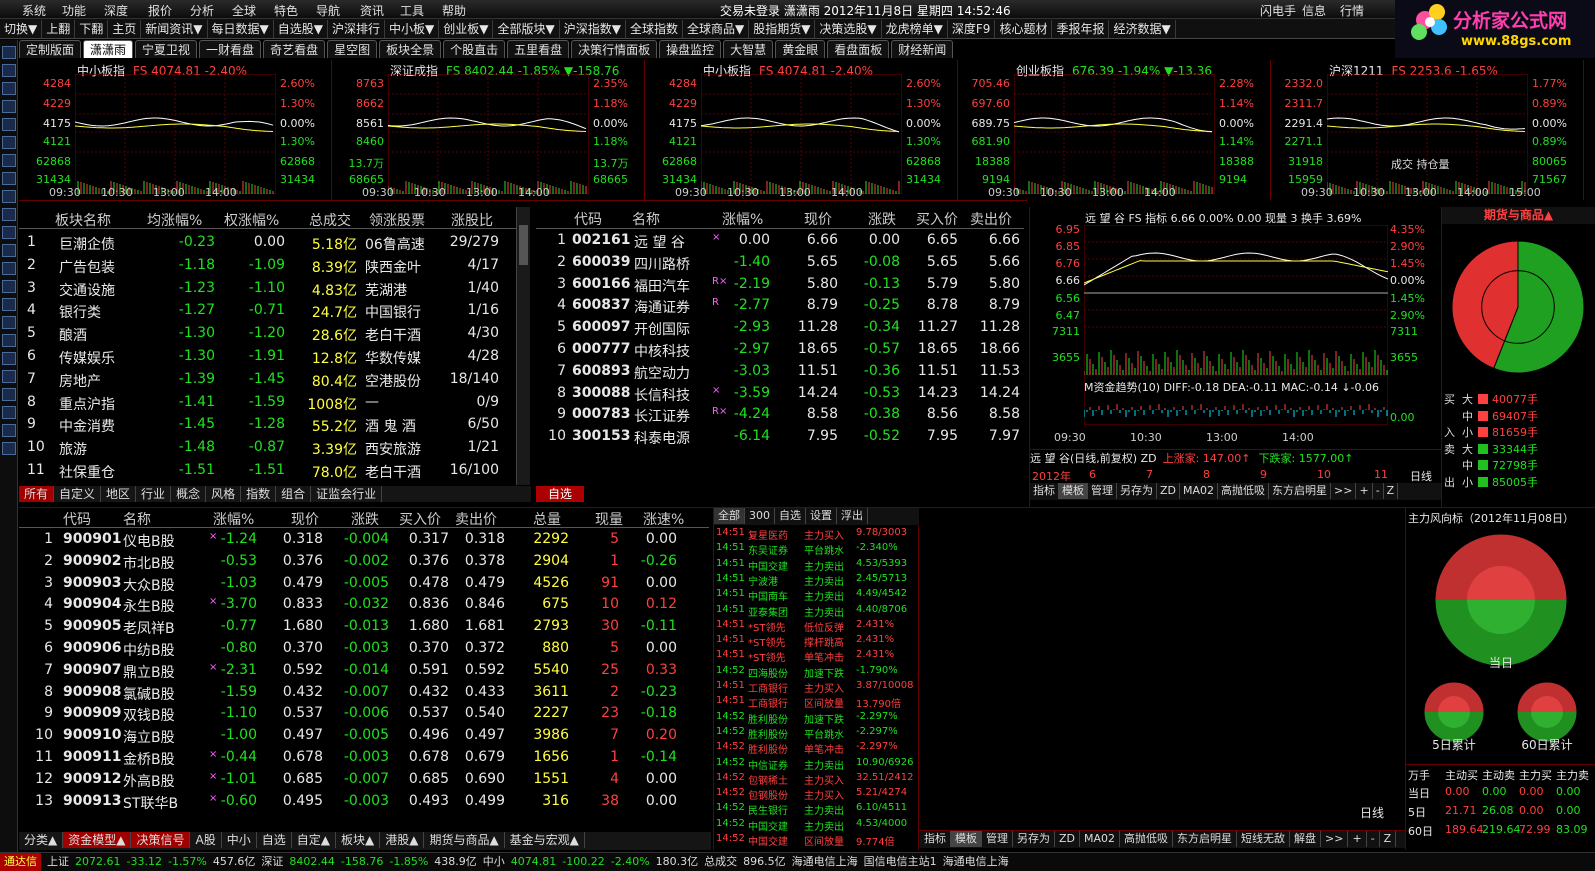 The width and height of the screenshot is (1595, 871). I want to click on radar-row: 14:52 中信证券 主力卖出 10.90/6926, so click(817, 764).